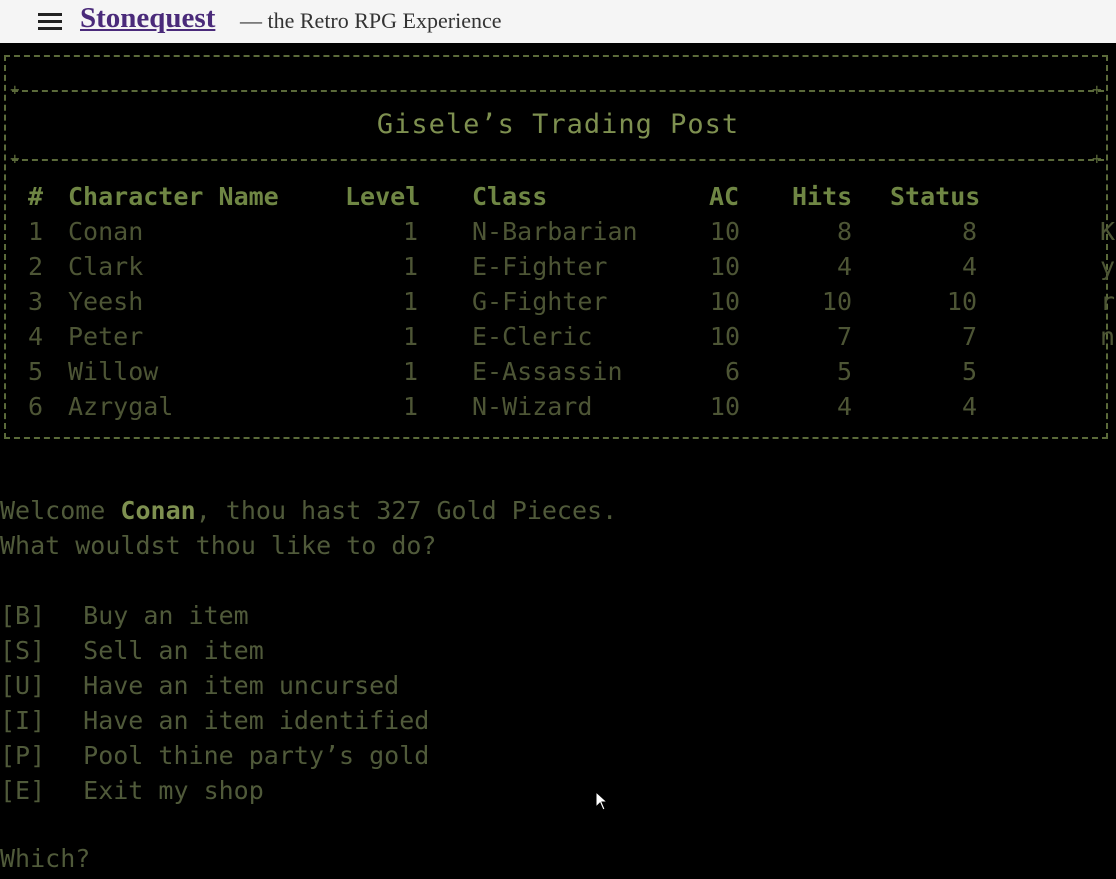 The height and width of the screenshot is (879, 1116). I want to click on top-bar: Stonequest — the Retro RPG Experience, so click(558, 21).